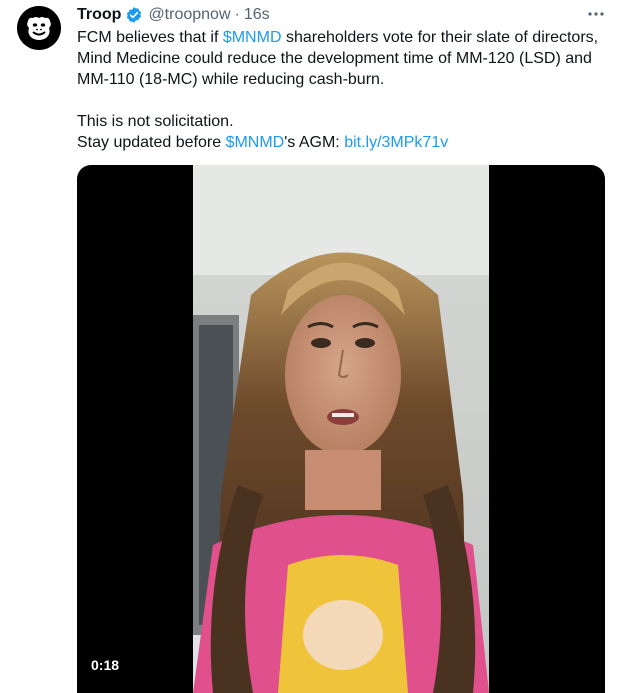  Describe the element at coordinates (155, 121) in the screenshot. I see `tweet-paragraph-2: This is not solicitation.` at that location.